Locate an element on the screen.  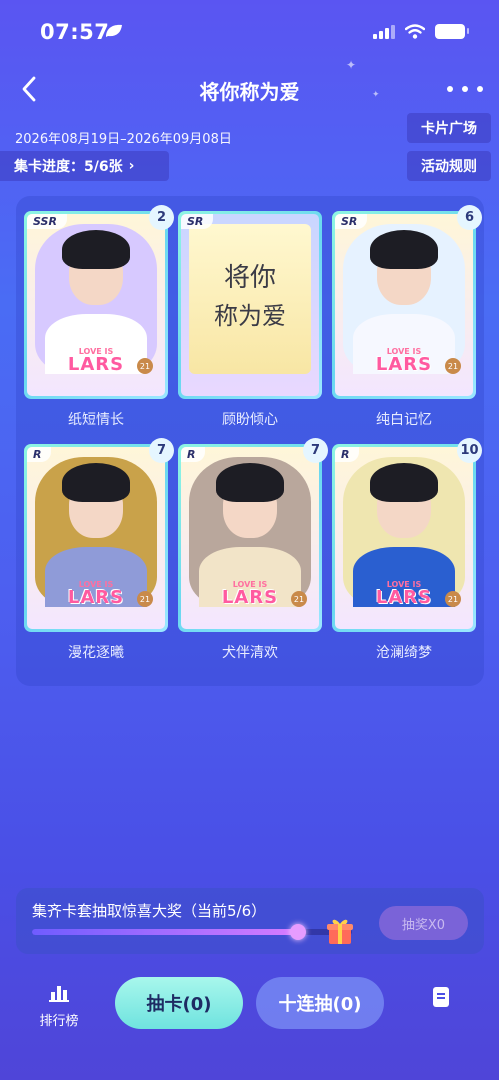
record-icon is located at coordinates (441, 997).